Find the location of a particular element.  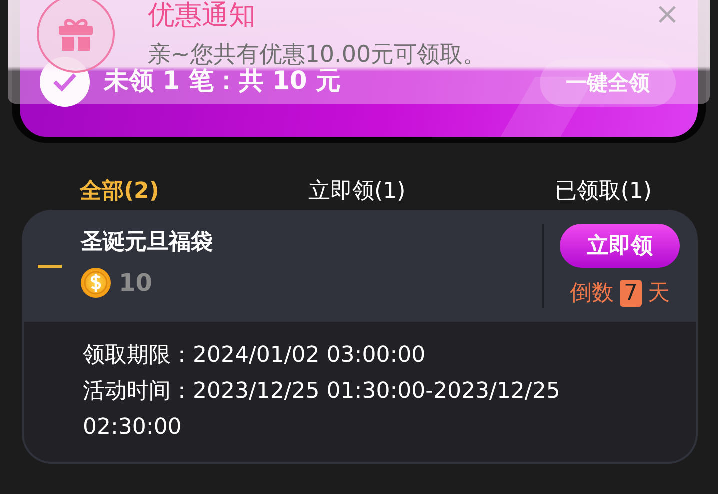

coupon-title: 圣诞元旦福袋 is located at coordinates (147, 243).